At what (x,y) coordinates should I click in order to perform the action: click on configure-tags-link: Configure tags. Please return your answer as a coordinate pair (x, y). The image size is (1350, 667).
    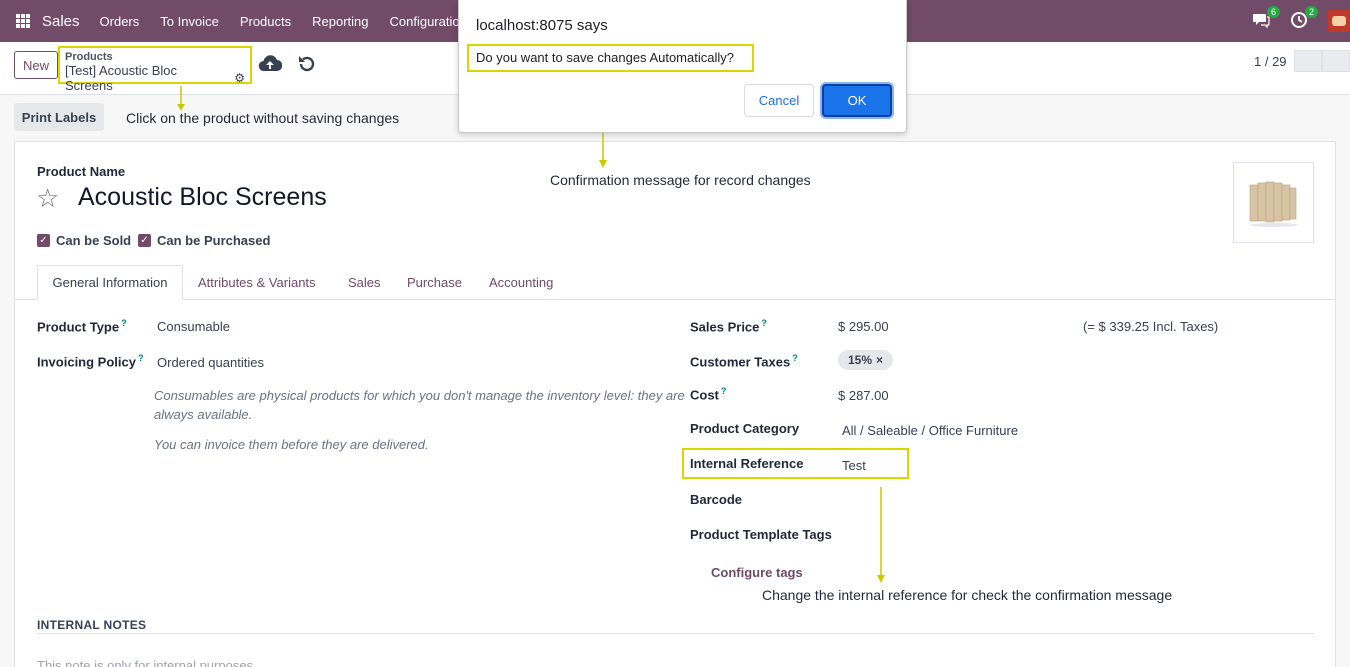
    Looking at the image, I should click on (757, 572).